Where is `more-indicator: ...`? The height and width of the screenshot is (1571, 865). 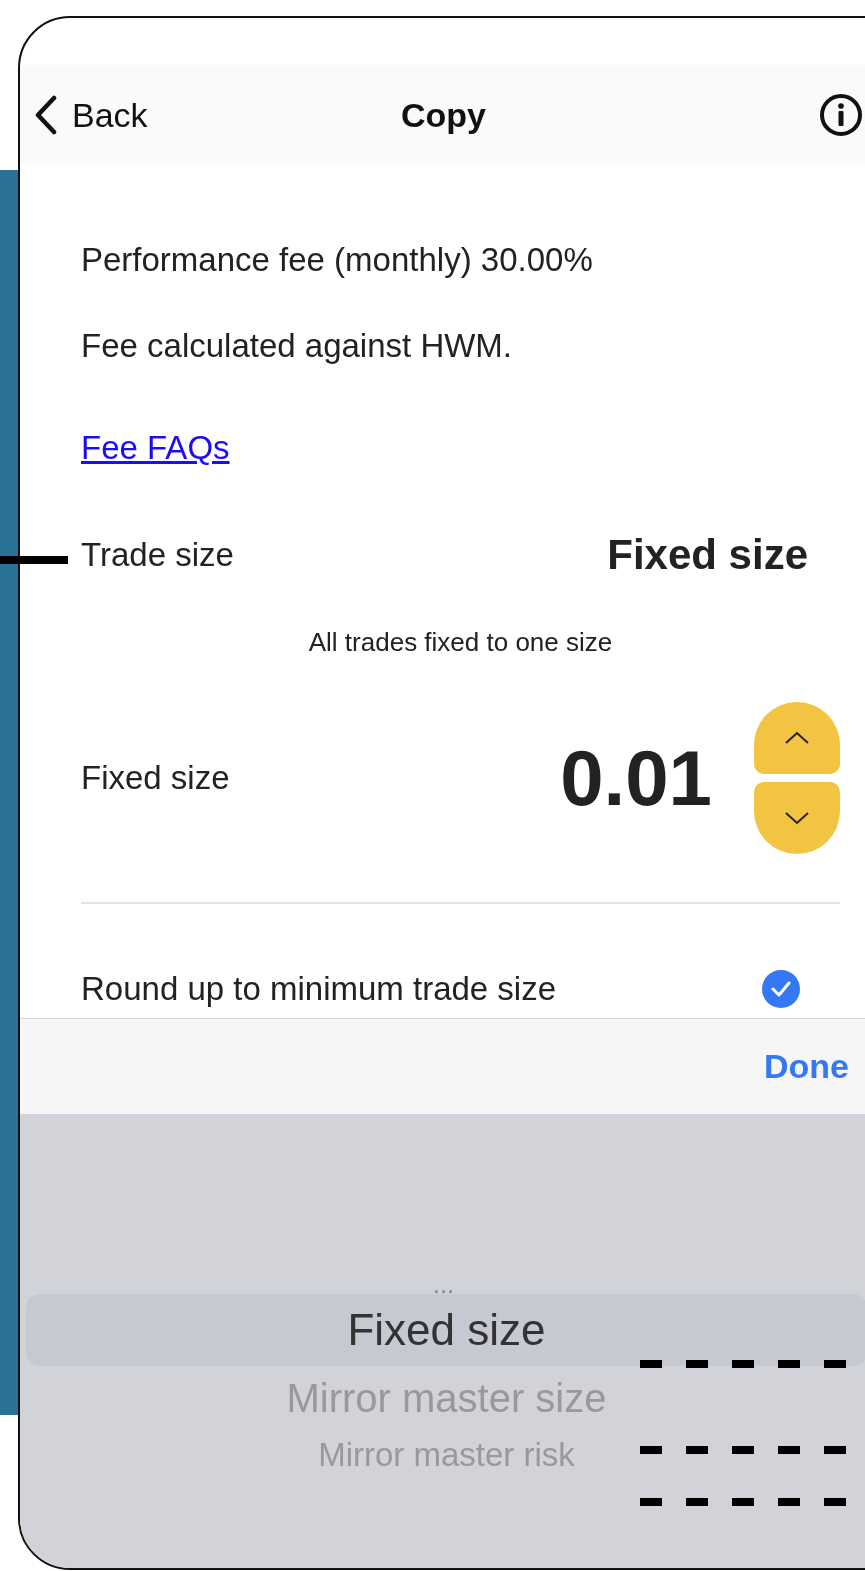
more-indicator: ... is located at coordinates (443, 1284).